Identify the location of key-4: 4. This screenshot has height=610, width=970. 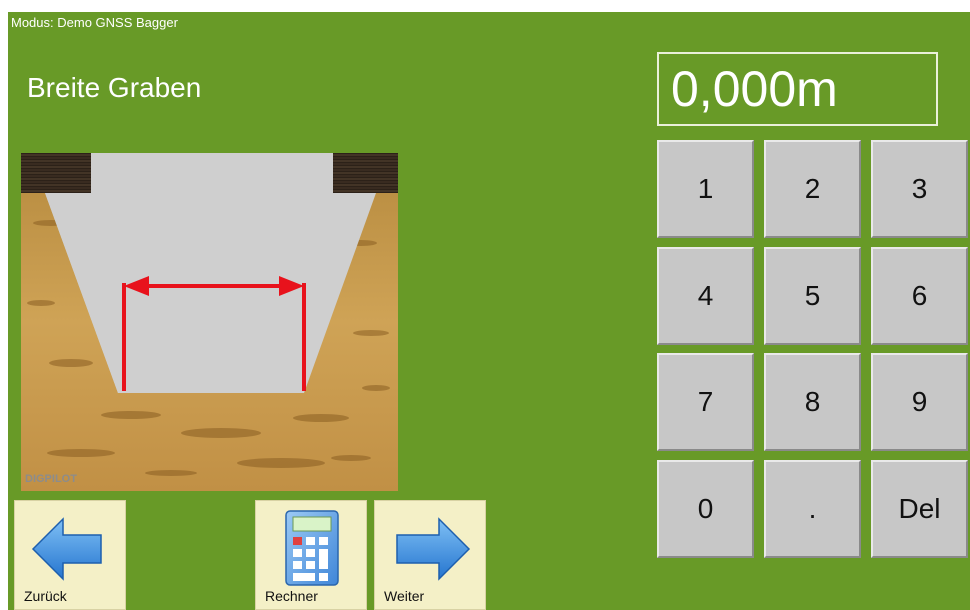
(705, 296).